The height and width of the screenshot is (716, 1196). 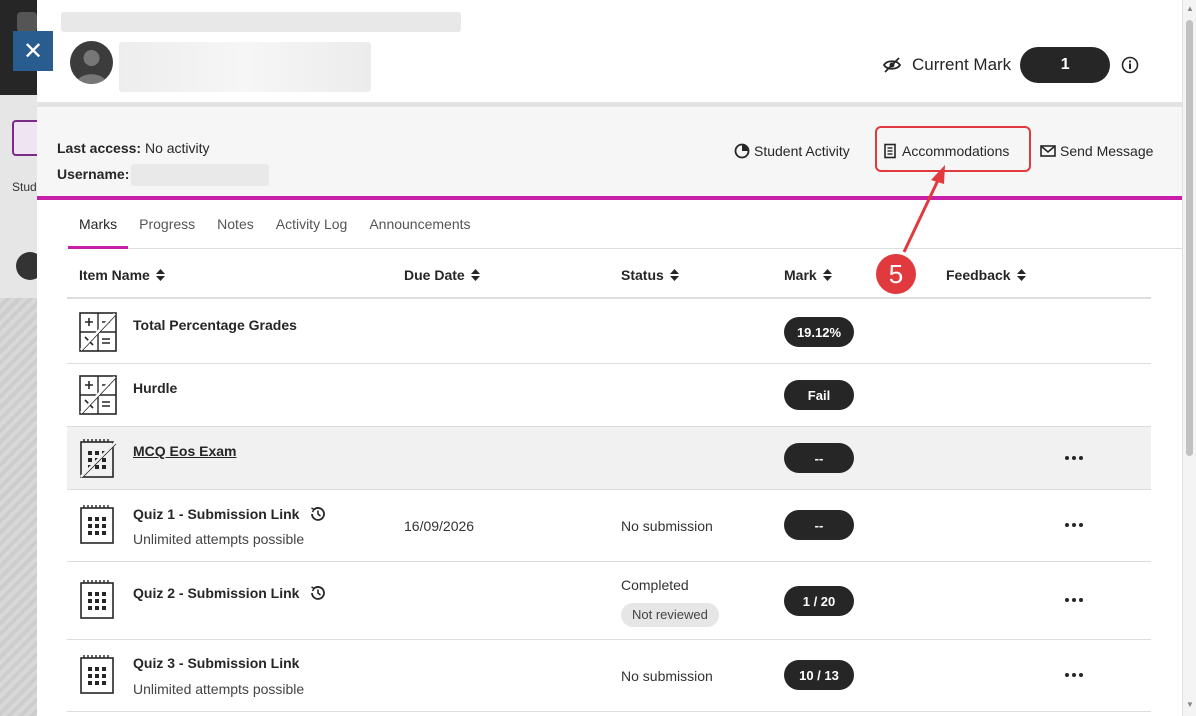 I want to click on avatar, so click(x=91, y=62).